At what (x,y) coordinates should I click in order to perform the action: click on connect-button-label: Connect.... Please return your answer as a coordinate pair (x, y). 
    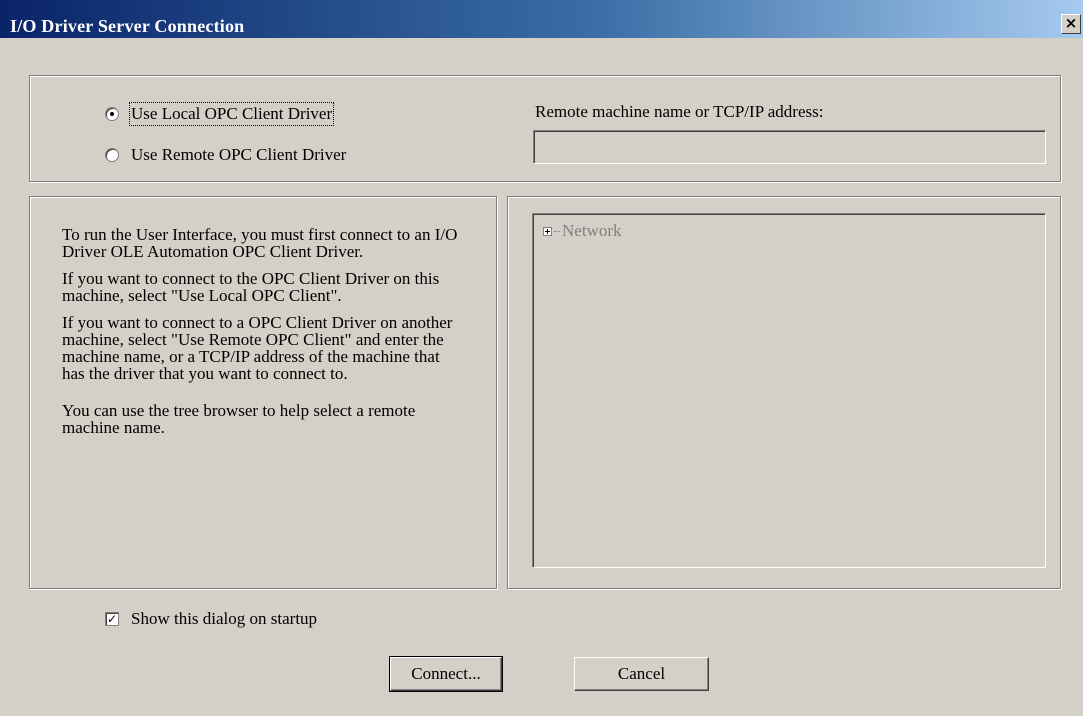
    Looking at the image, I should click on (446, 673).